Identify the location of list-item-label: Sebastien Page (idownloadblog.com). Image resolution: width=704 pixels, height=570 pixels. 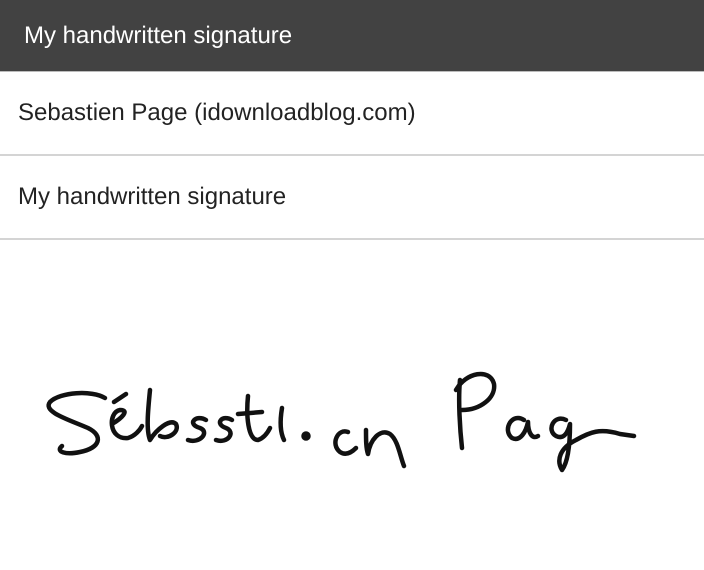
(217, 113).